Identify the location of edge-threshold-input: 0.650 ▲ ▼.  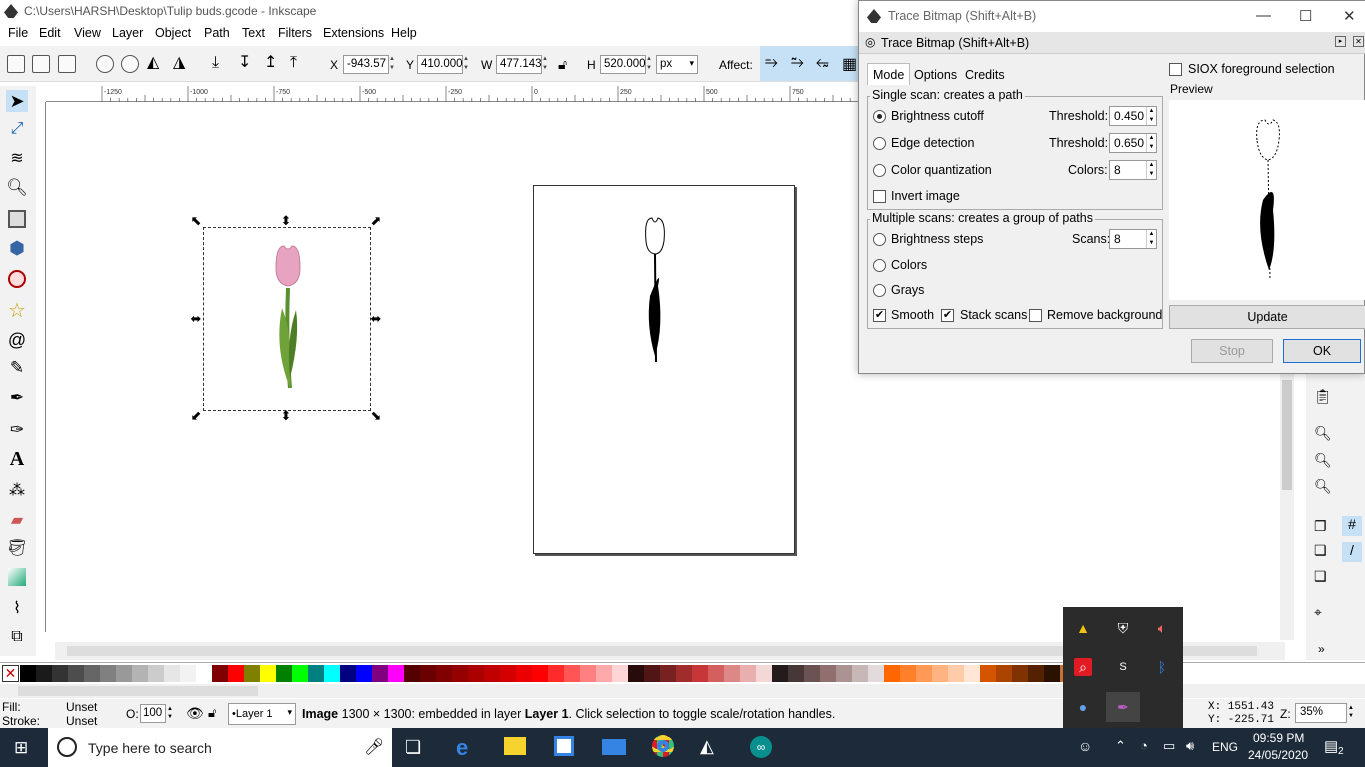
(1133, 143).